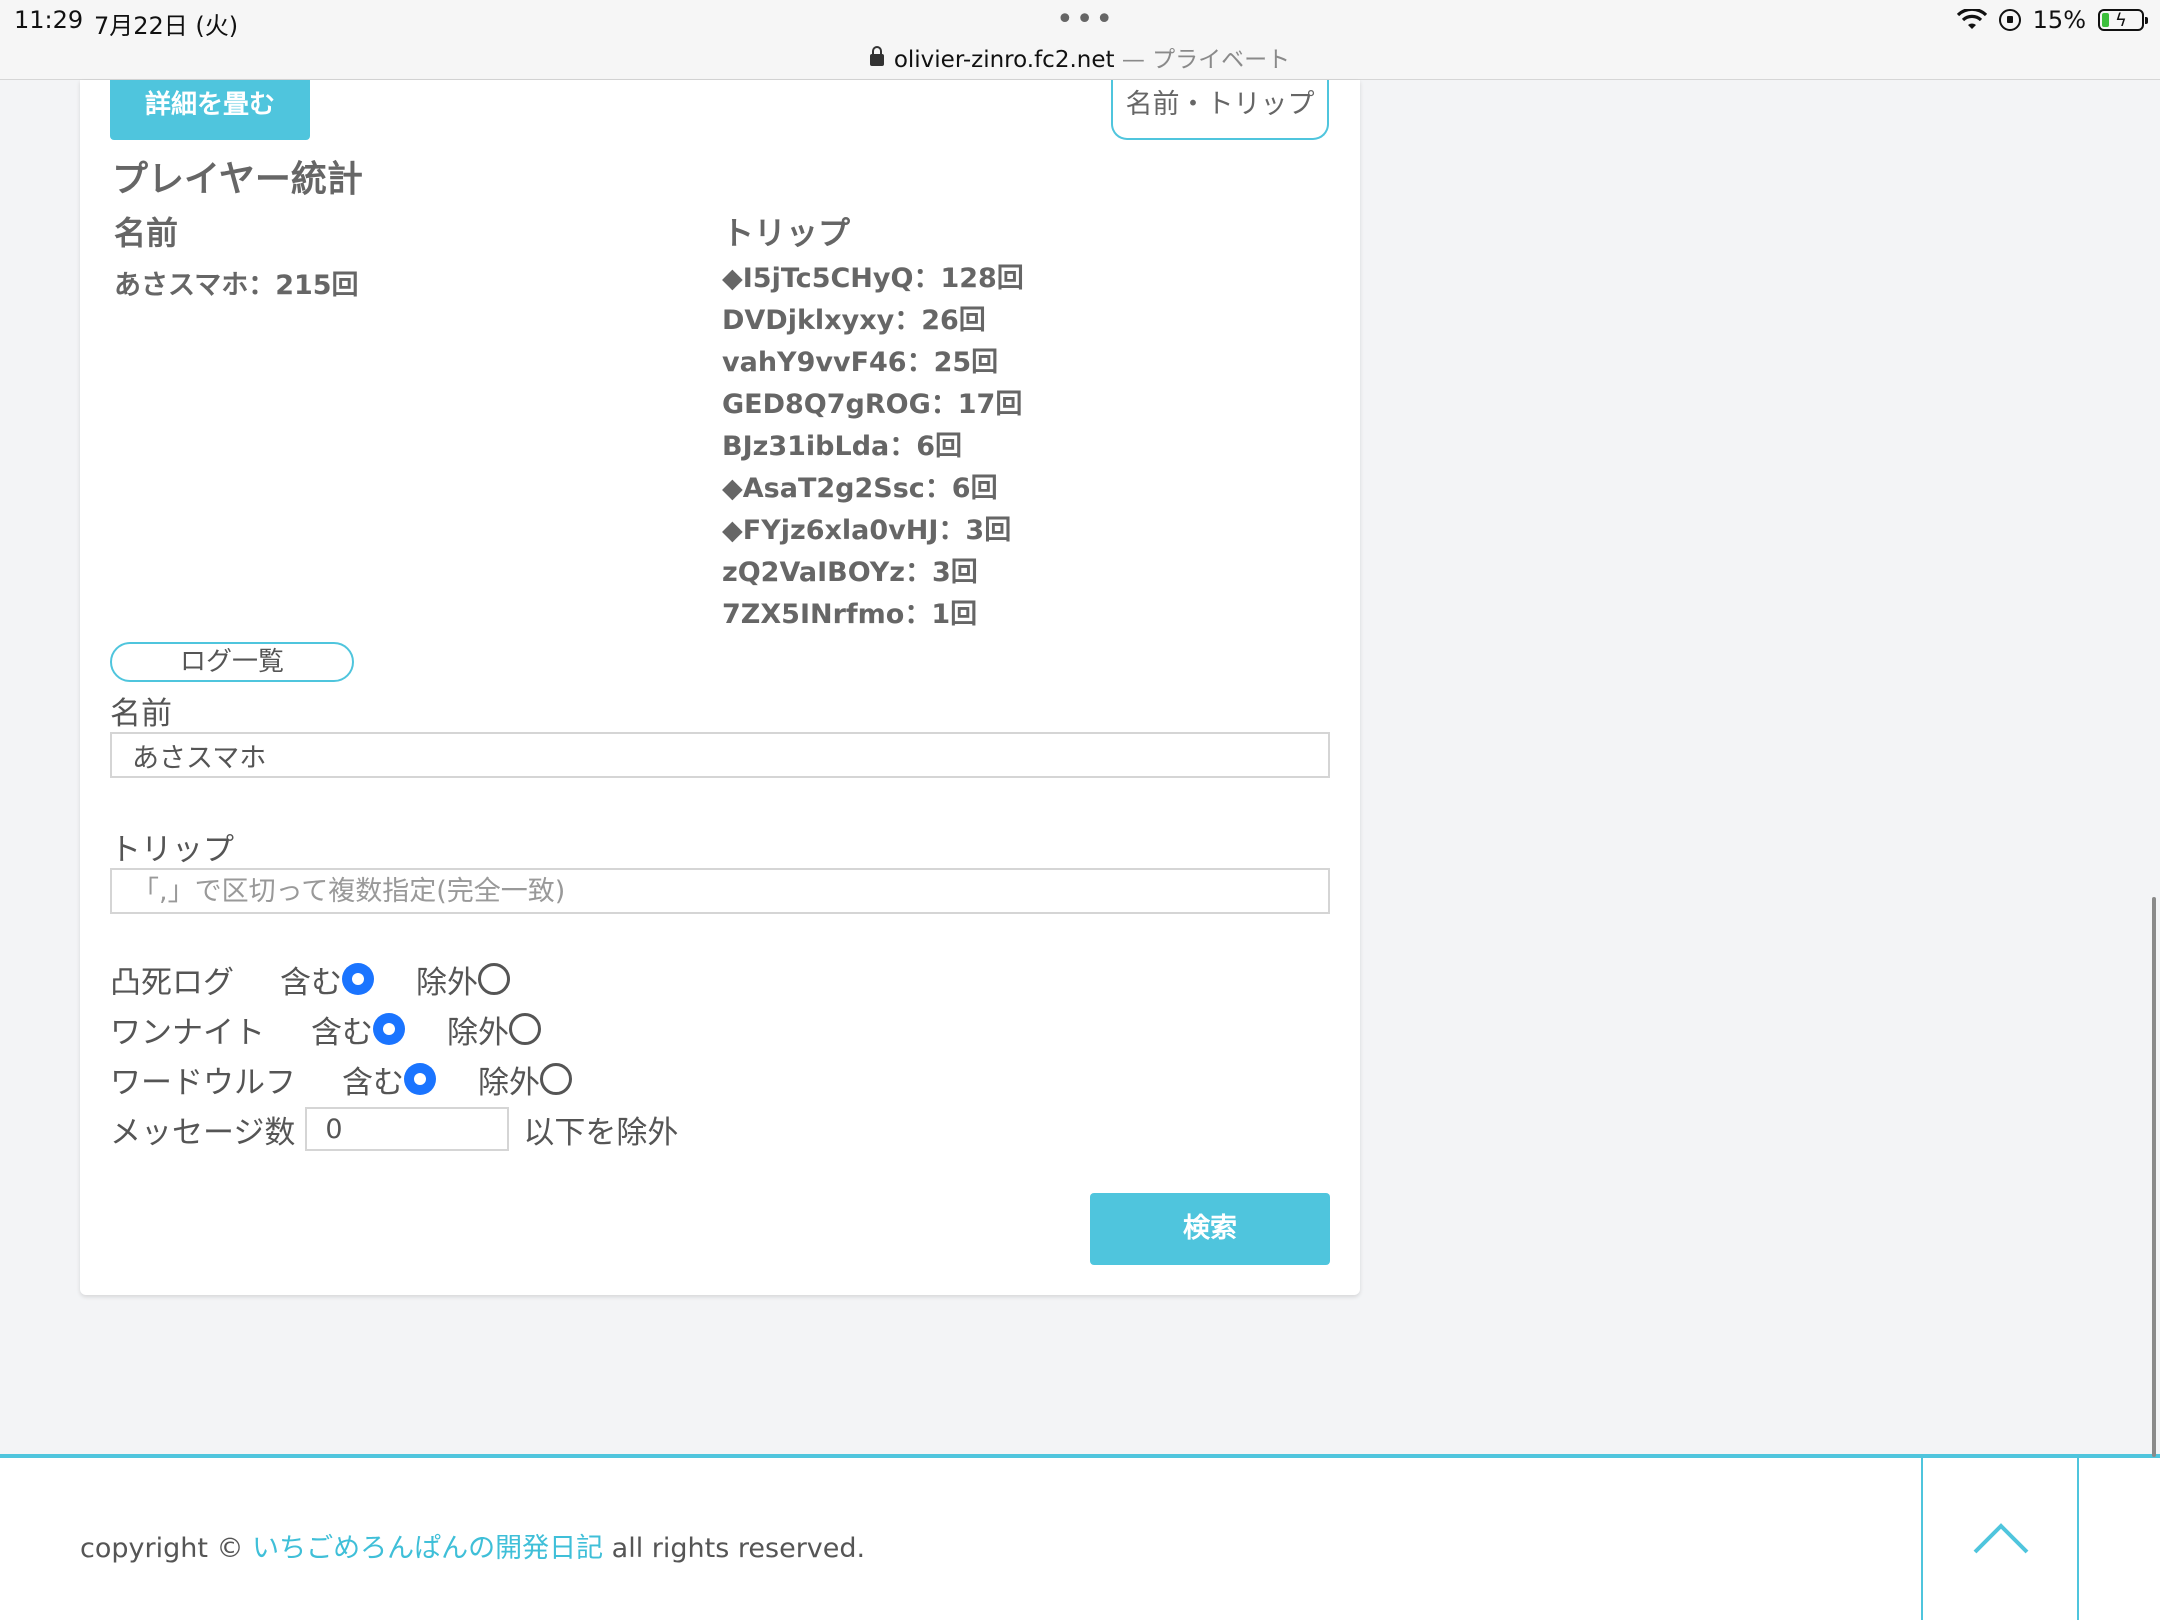  I want to click on trip-item: ◆AsaT2g2Ssc：6回, so click(860, 488).